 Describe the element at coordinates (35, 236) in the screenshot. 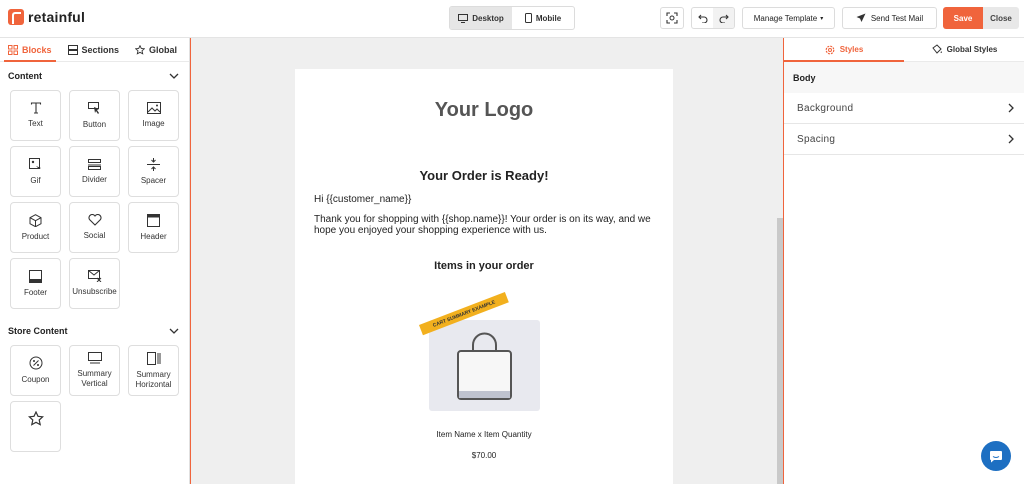

I see `block-label: Product` at that location.